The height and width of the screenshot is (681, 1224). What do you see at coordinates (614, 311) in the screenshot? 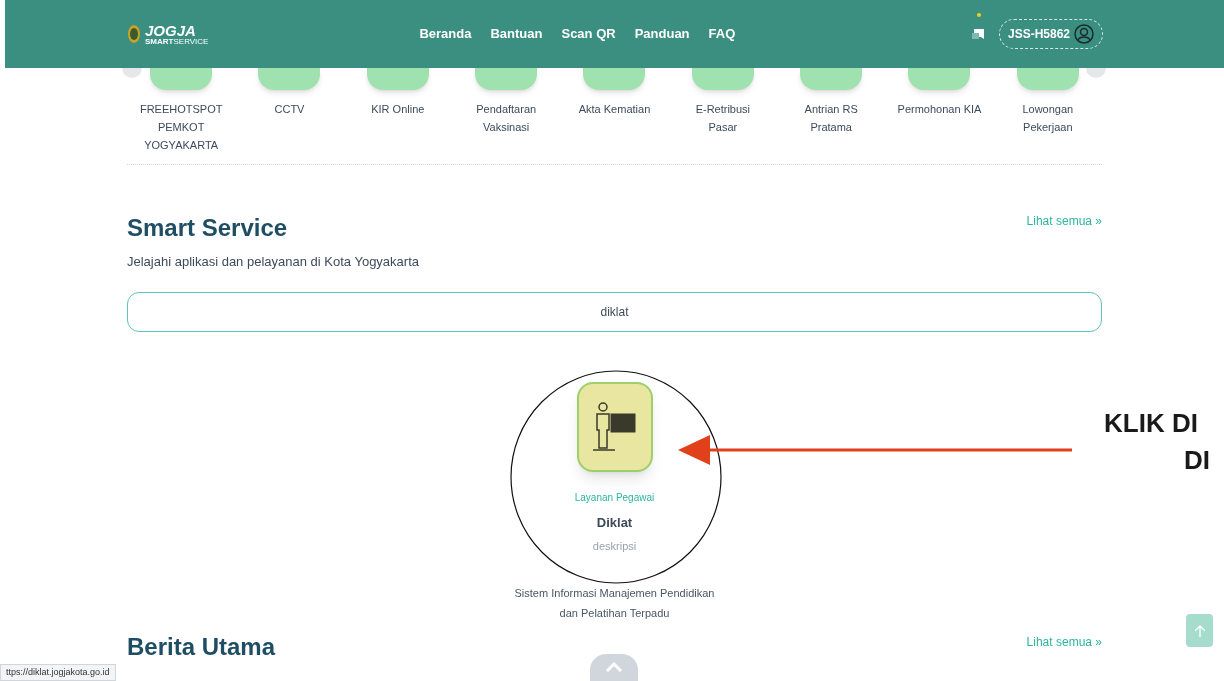
I see `search-field: diklat` at bounding box center [614, 311].